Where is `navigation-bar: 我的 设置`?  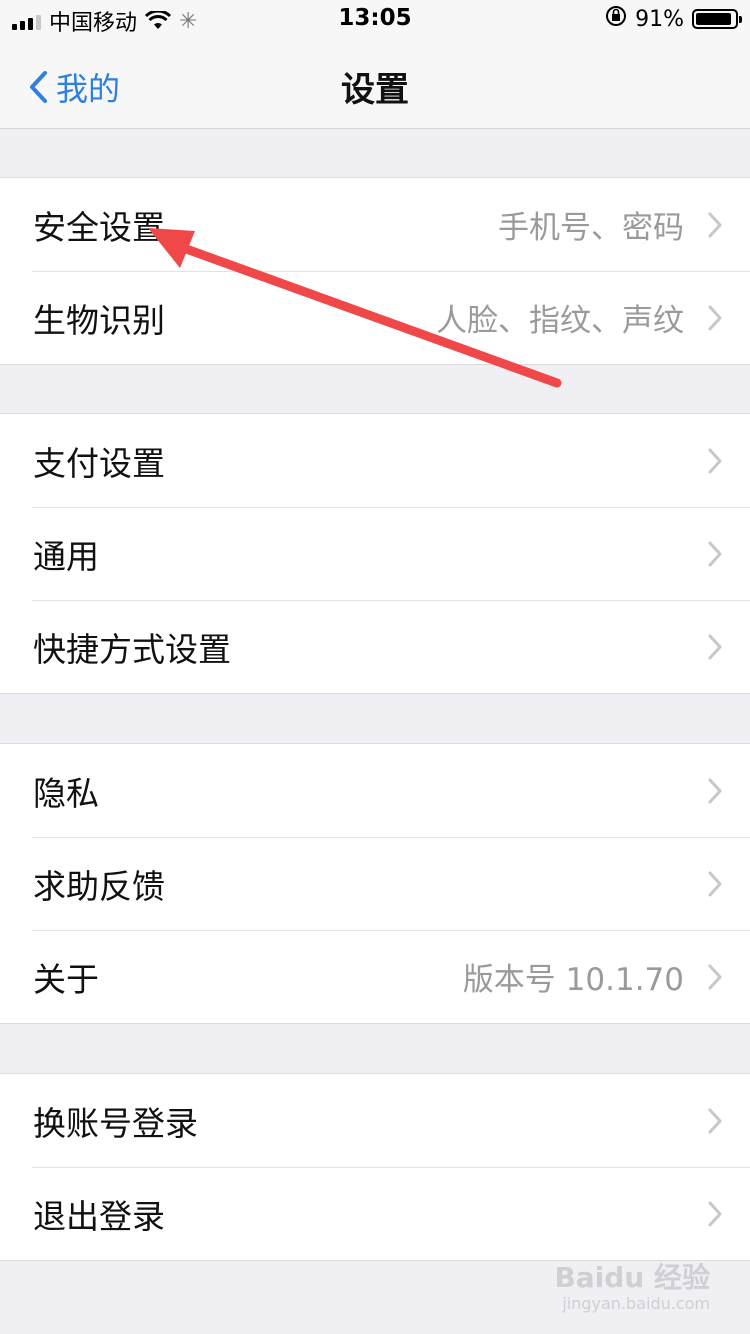
navigation-bar: 我的 设置 is located at coordinates (375, 84).